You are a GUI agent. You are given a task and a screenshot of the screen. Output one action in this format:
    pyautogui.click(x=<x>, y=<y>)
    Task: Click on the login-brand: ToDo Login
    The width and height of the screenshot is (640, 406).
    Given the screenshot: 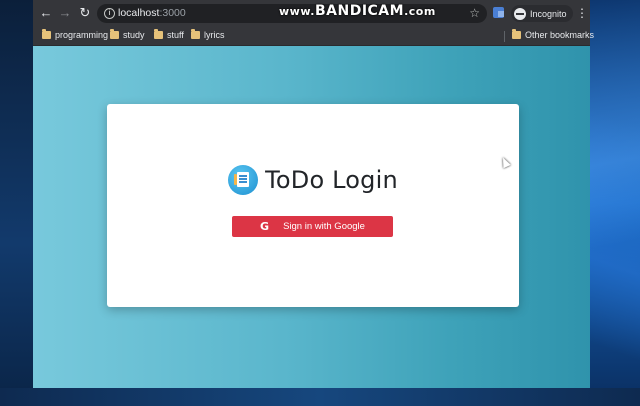 What is the action you would take?
    pyautogui.click(x=313, y=180)
    